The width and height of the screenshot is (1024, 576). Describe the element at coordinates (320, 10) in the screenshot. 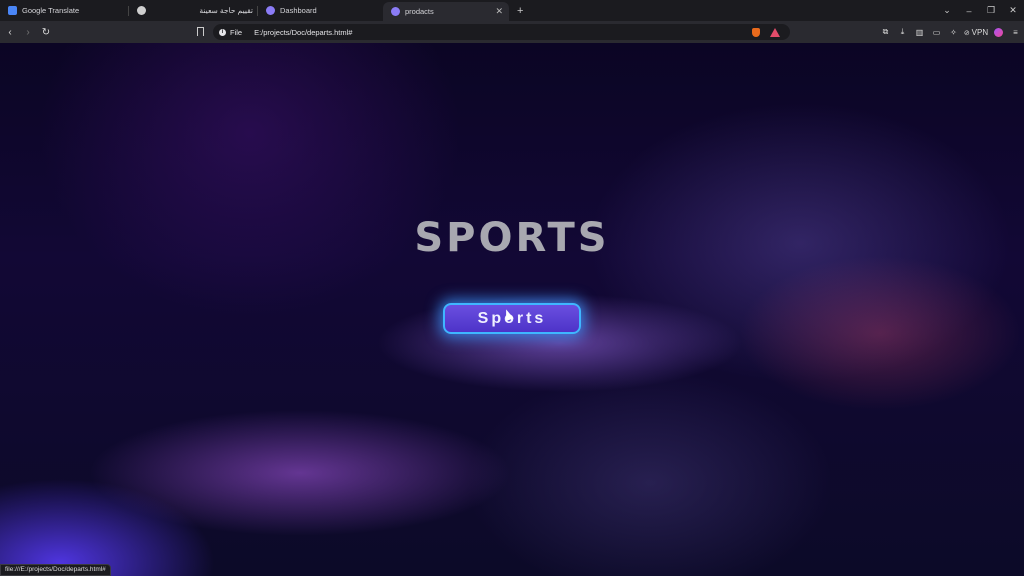

I see `tab-dashboard: Dashboard` at that location.